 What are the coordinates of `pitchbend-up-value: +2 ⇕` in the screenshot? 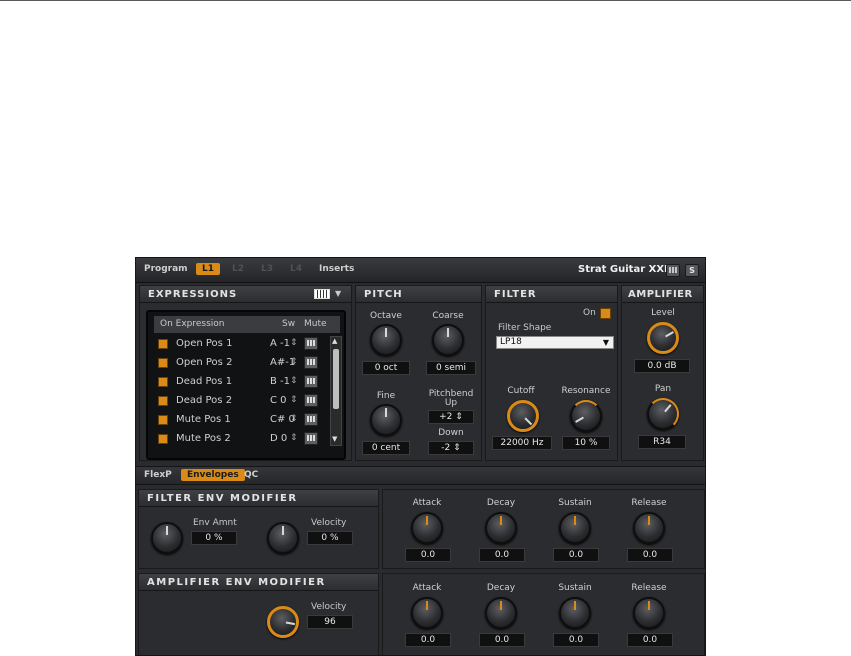 It's located at (451, 417).